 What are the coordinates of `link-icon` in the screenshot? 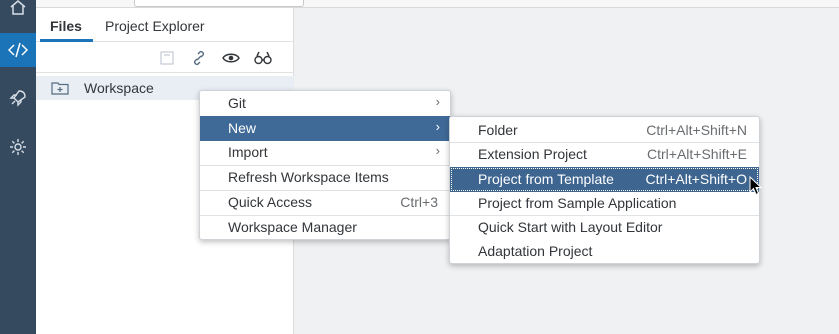 It's located at (199, 58).